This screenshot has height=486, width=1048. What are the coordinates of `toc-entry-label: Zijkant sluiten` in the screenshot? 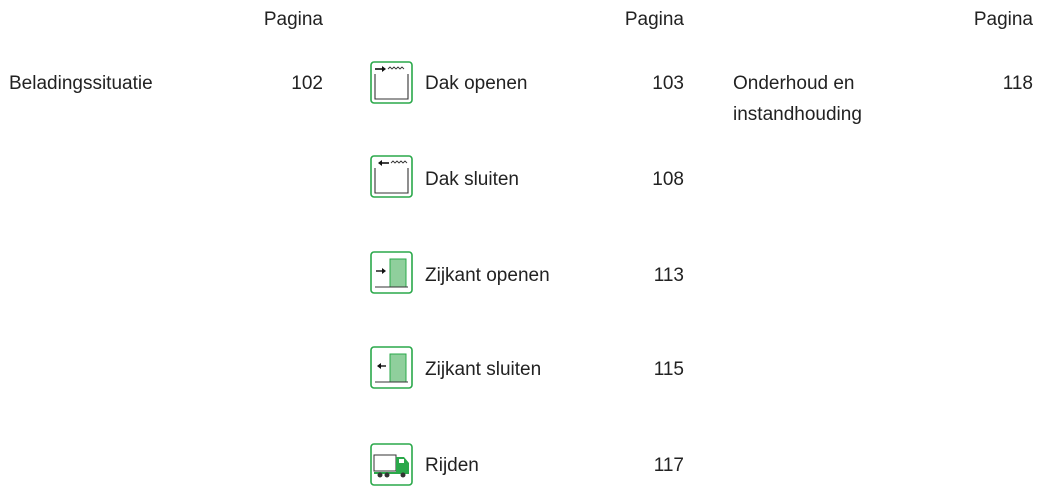 It's located at (483, 370).